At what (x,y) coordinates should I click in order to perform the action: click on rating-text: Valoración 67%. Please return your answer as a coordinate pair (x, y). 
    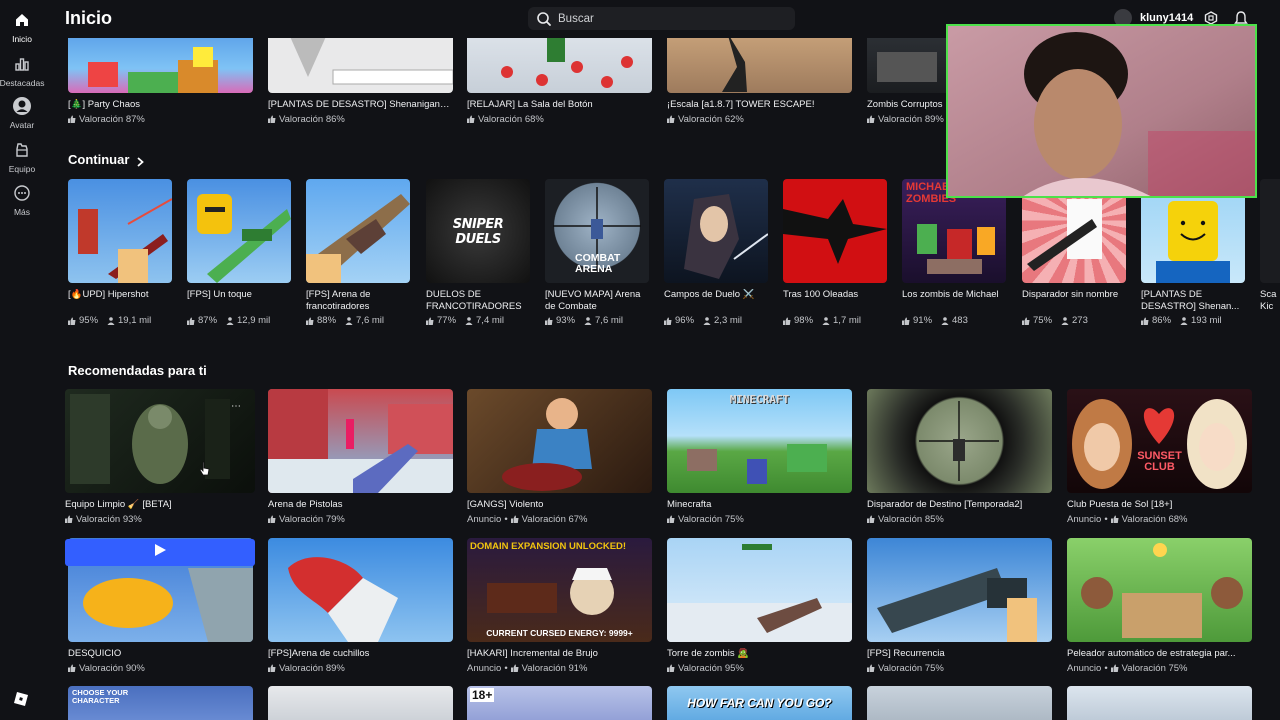
    Looking at the image, I should click on (554, 519).